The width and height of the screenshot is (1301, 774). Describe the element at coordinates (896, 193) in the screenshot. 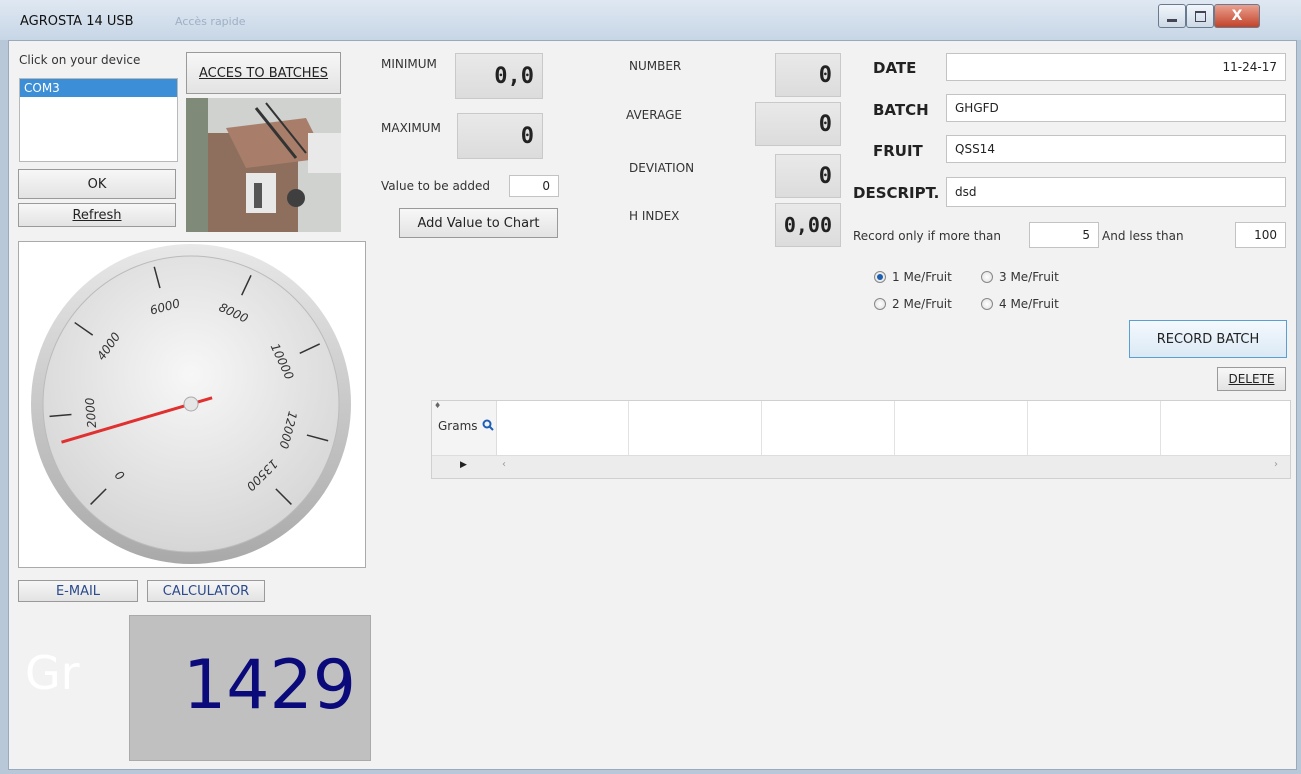

I see `descript-label: DESCRIPT.` at that location.